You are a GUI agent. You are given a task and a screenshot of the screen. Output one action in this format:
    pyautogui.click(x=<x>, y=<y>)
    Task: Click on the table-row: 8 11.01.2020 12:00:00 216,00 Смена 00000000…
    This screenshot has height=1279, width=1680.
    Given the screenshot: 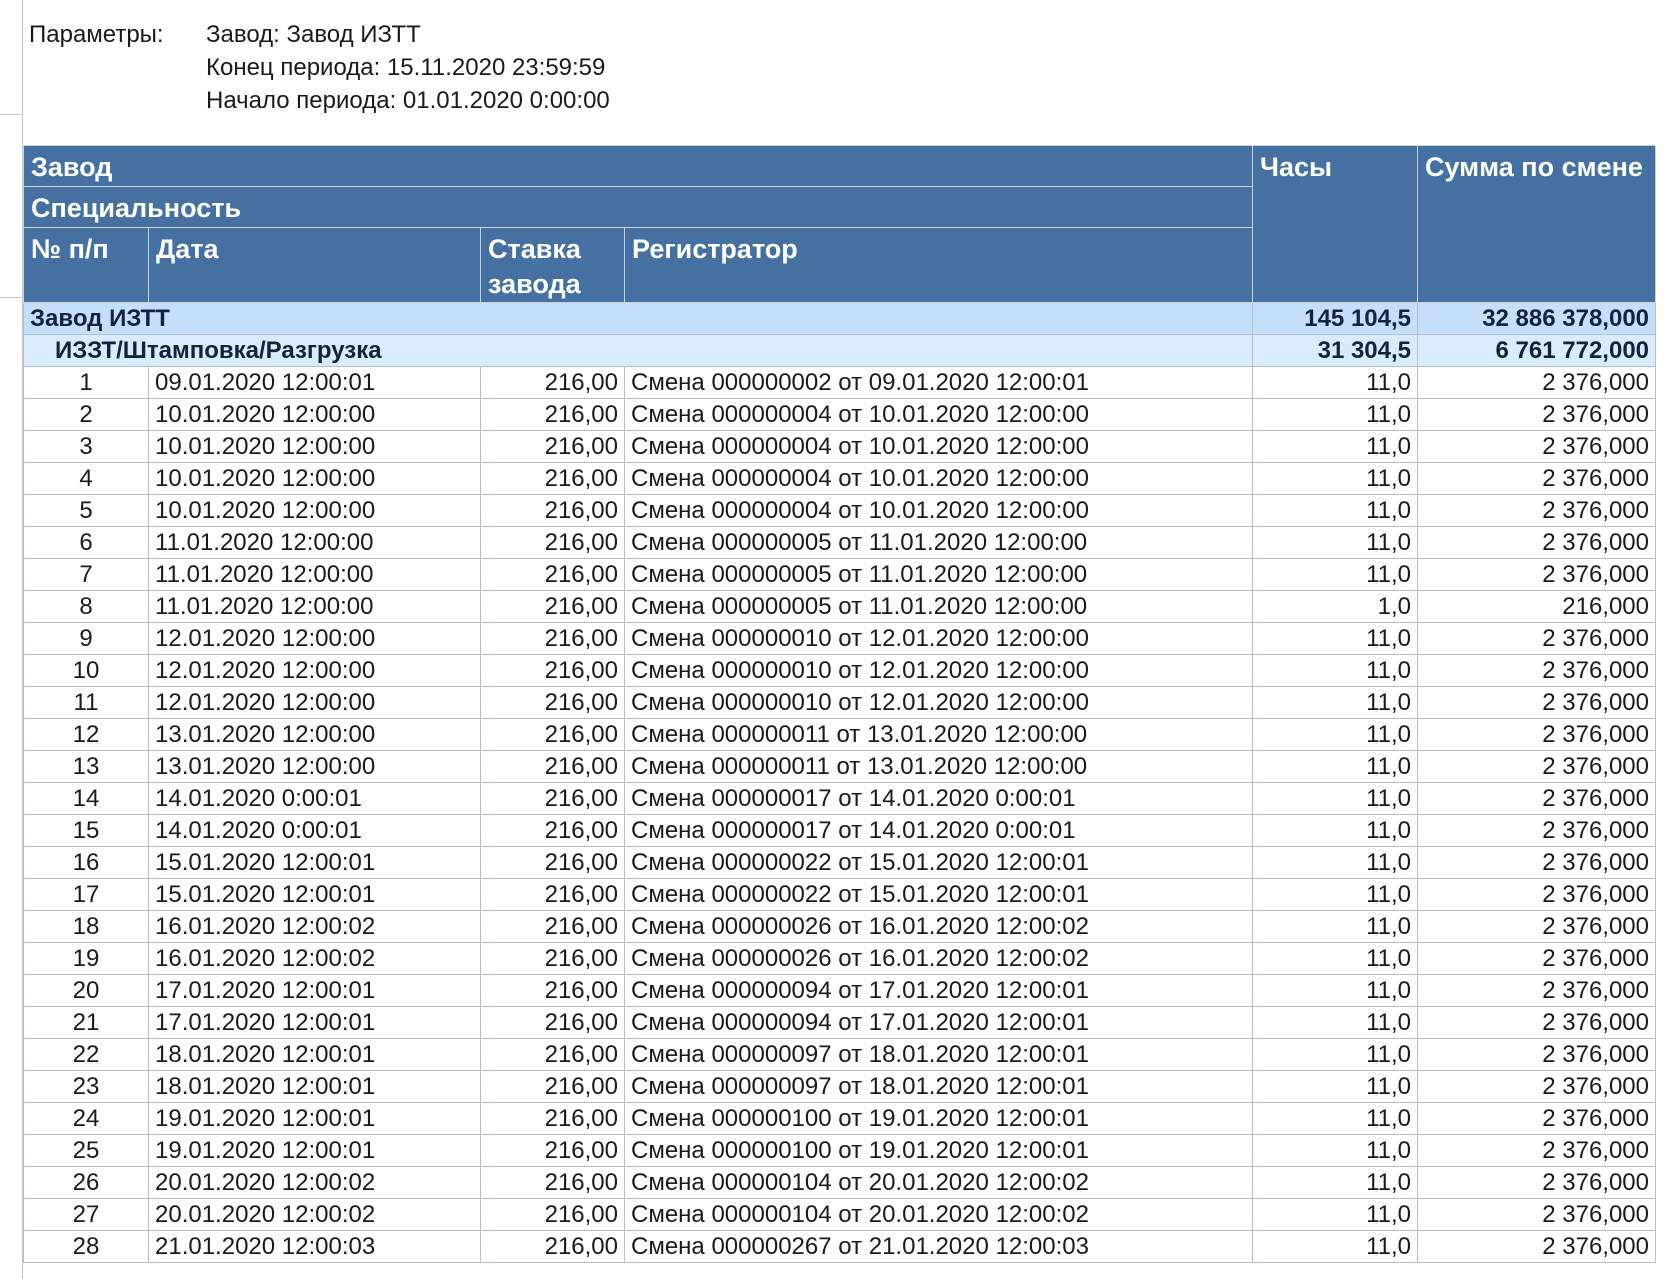 What is the action you would take?
    pyautogui.click(x=840, y=606)
    